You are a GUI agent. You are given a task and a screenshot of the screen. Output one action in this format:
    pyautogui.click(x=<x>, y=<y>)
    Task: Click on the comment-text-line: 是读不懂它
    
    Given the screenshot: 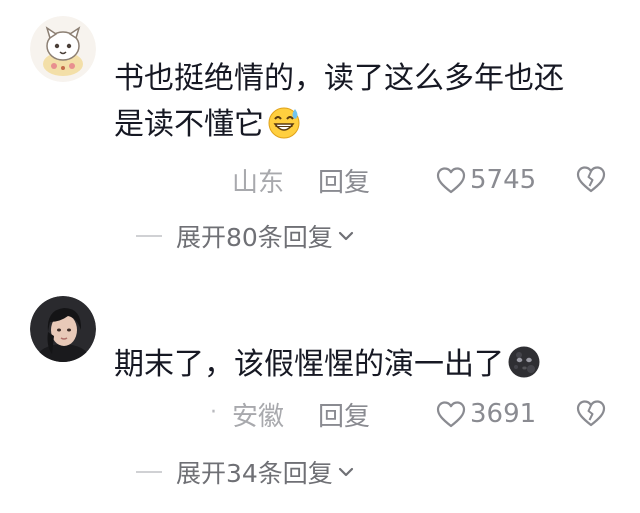 What is the action you would take?
    pyautogui.click(x=364, y=125)
    